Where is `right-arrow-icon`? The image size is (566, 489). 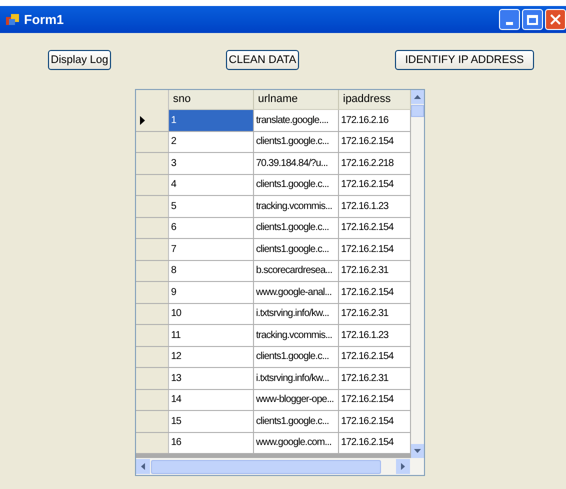
right-arrow-icon is located at coordinates (403, 466).